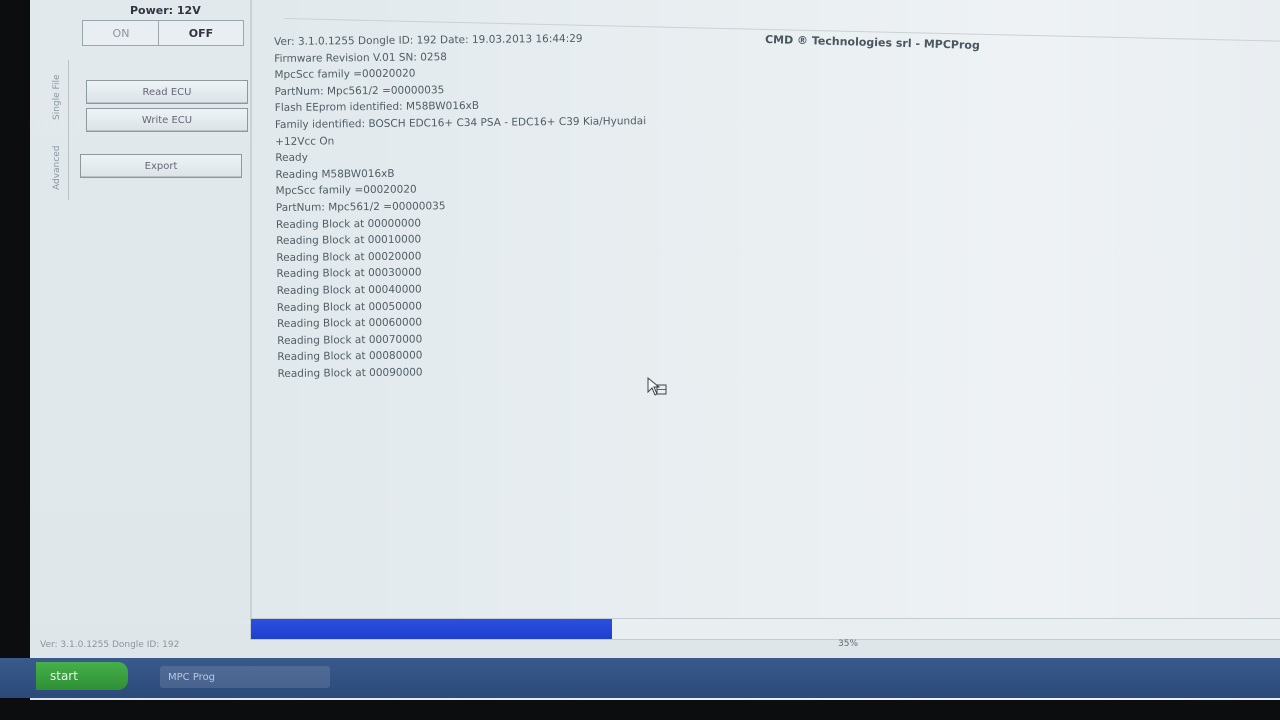 This screenshot has height=720, width=1280. Describe the element at coordinates (161, 166) in the screenshot. I see `export-button: Export` at that location.